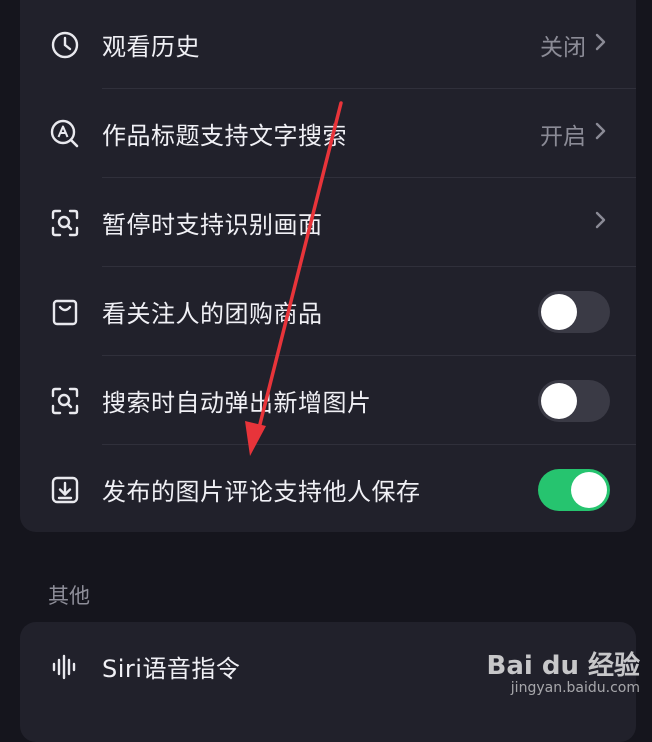  What do you see at coordinates (294, 278) in the screenshot?
I see `annotation-arrow` at bounding box center [294, 278].